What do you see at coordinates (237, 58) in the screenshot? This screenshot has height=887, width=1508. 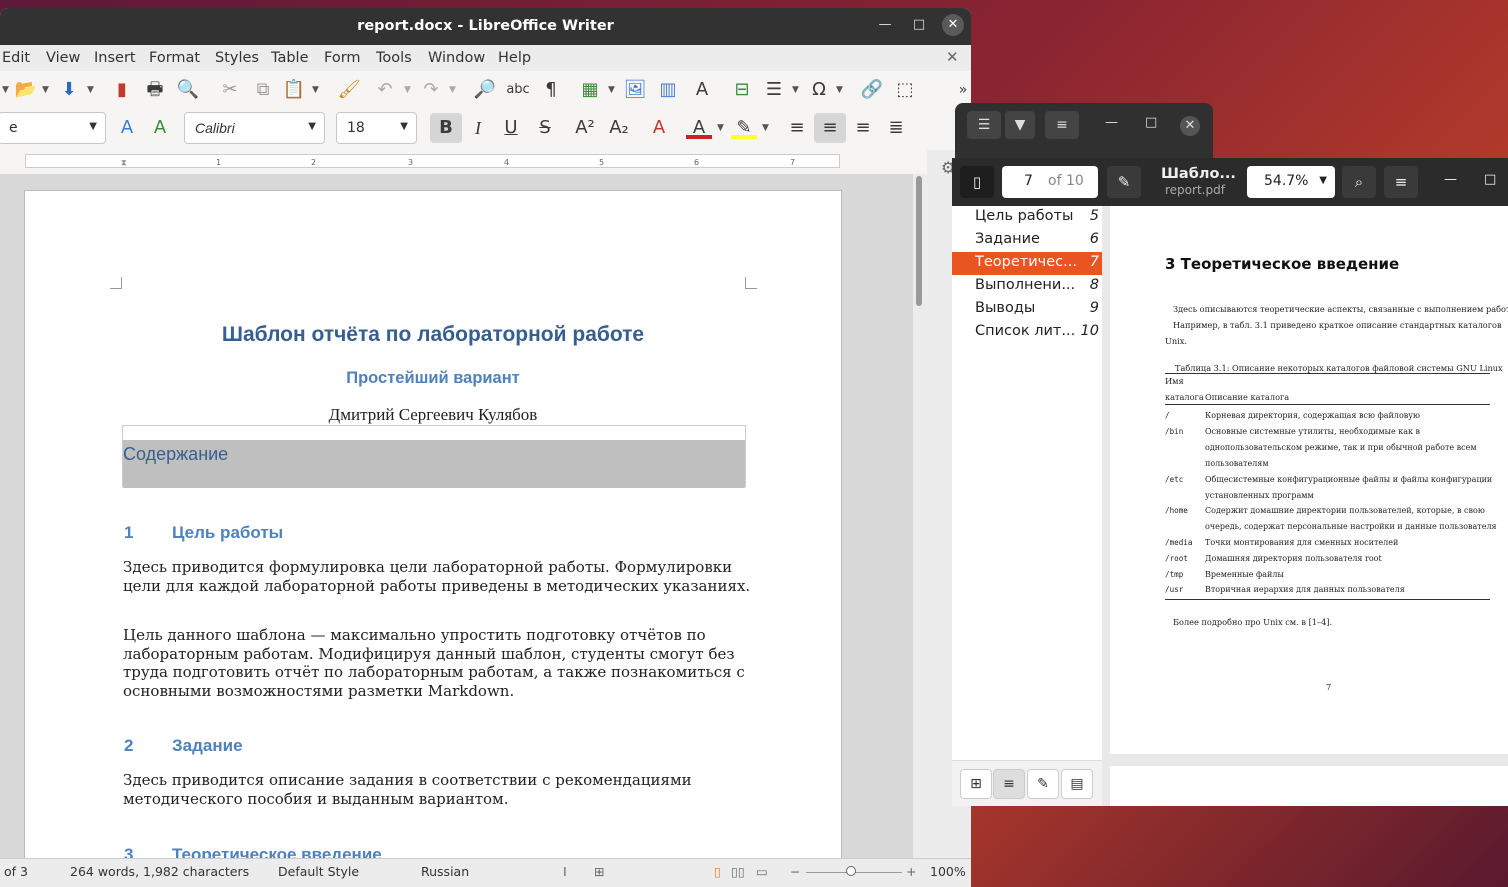 I see `menu-styles: Styles` at bounding box center [237, 58].